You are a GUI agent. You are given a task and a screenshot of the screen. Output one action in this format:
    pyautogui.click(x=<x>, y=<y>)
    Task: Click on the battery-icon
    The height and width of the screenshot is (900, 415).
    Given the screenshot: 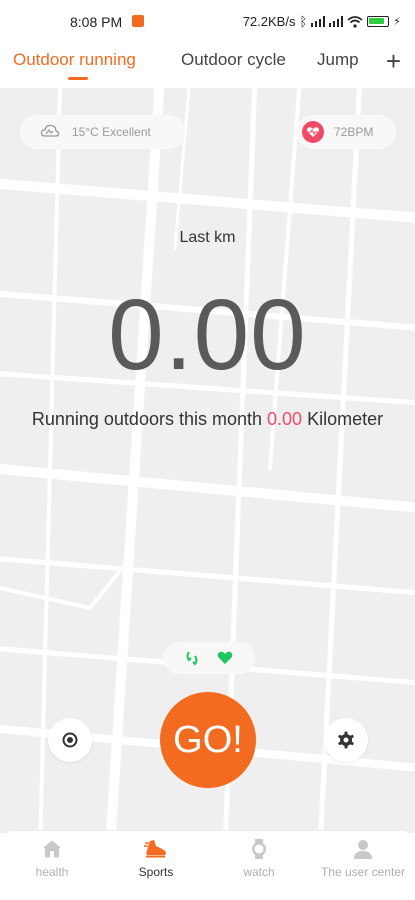 What is the action you would take?
    pyautogui.click(x=378, y=21)
    